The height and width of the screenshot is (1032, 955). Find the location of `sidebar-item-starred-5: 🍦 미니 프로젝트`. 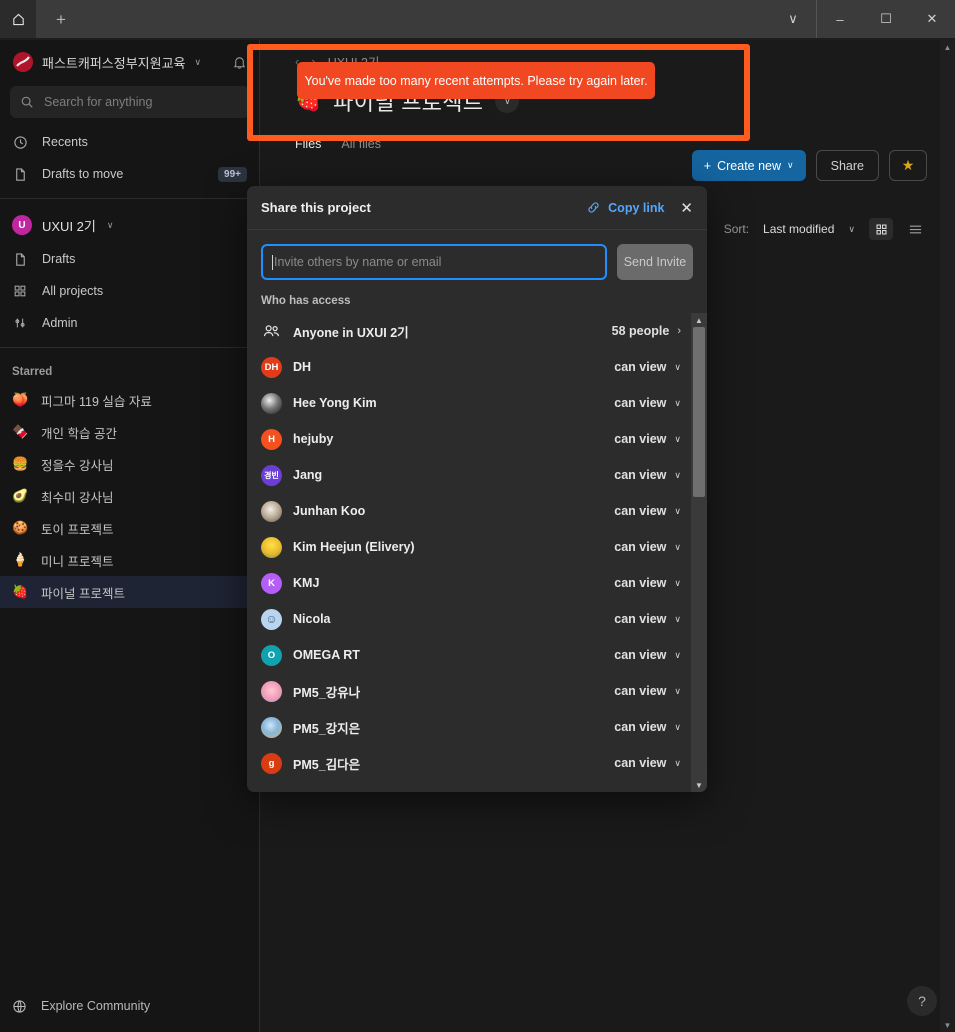

sidebar-item-starred-5: 🍦 미니 프로젝트 is located at coordinates (129, 560).